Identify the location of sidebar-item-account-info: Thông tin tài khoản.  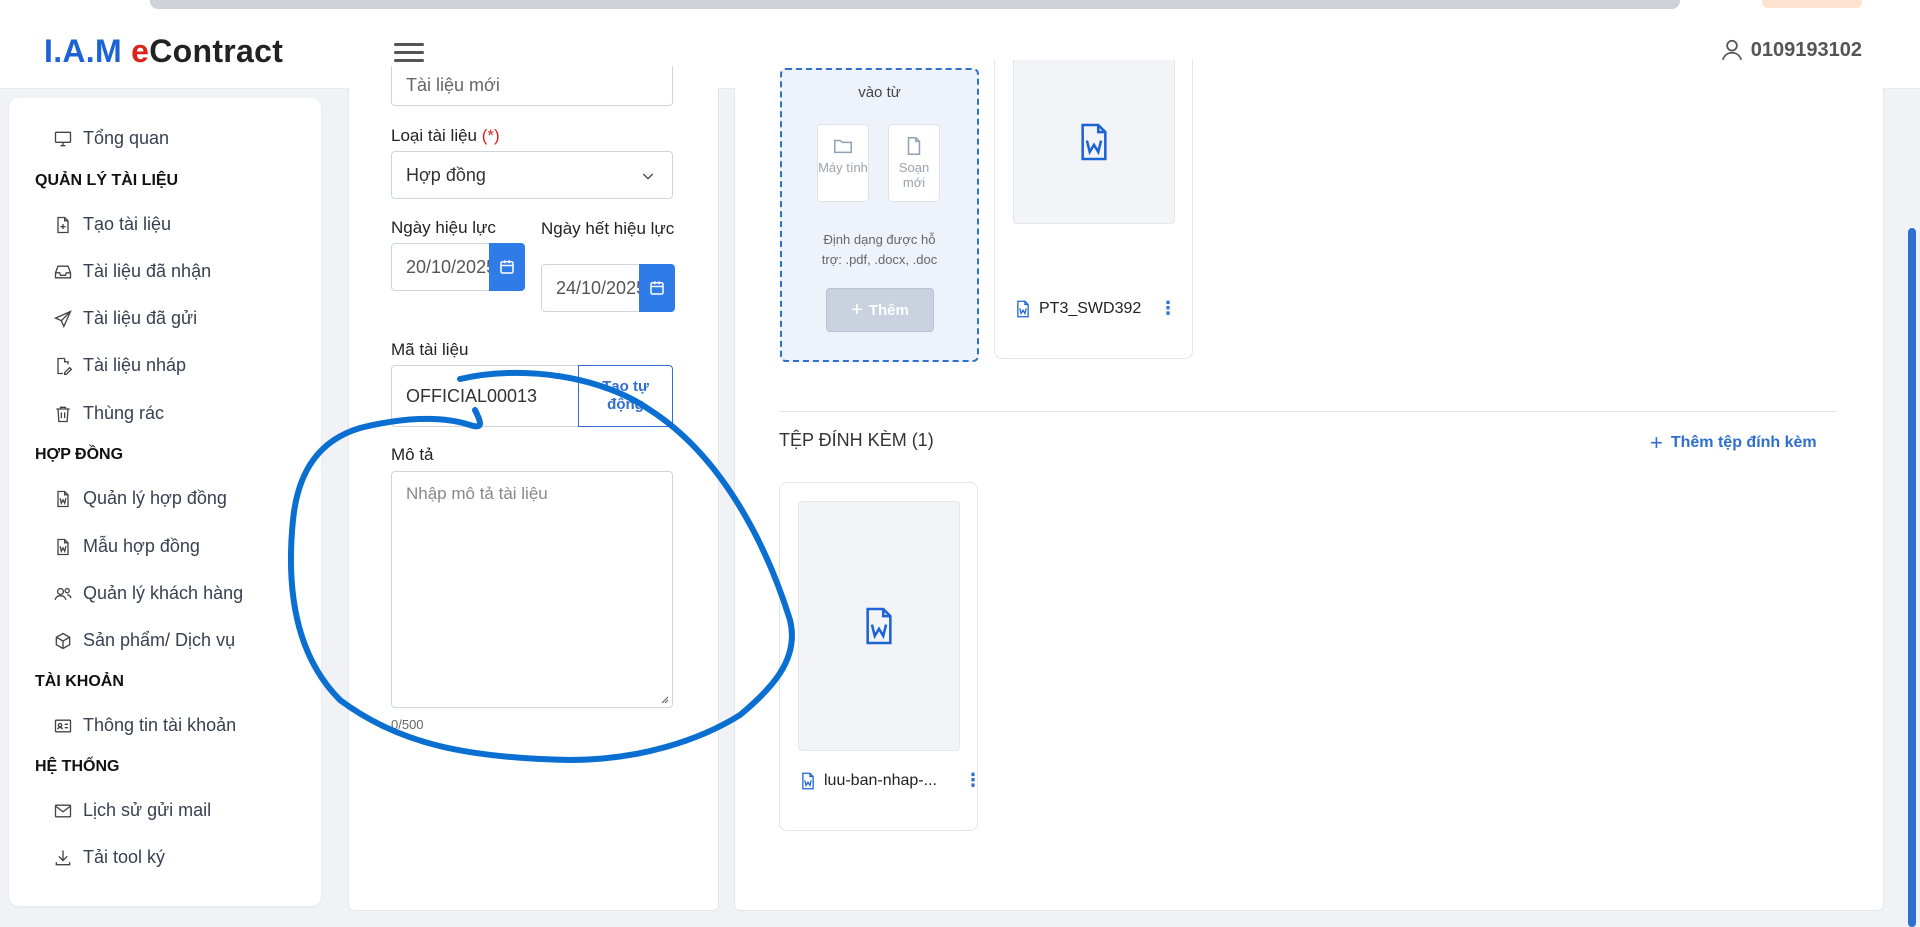
(144, 725).